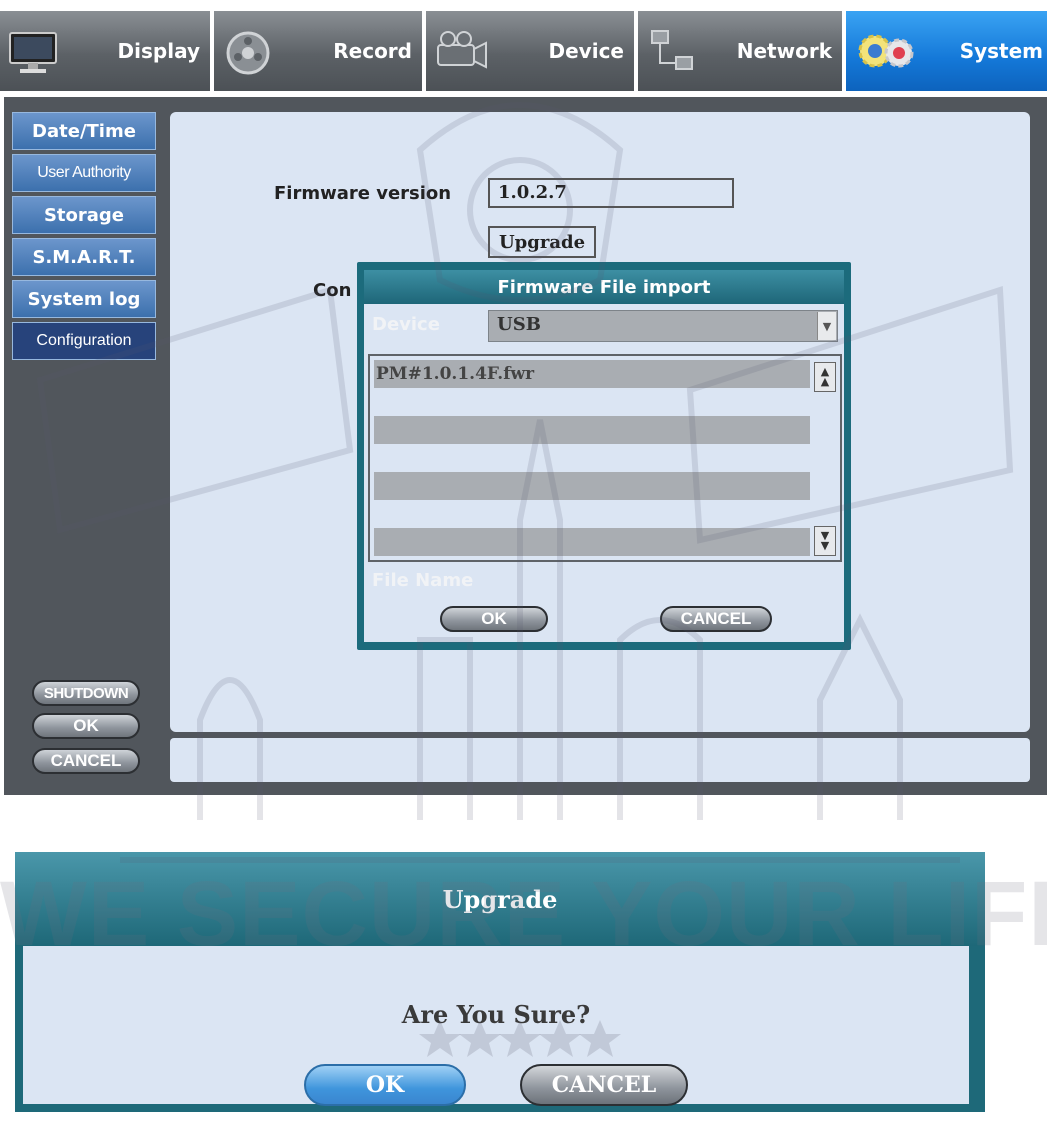  I want to click on dialog-title: Firmware File import, so click(604, 287).